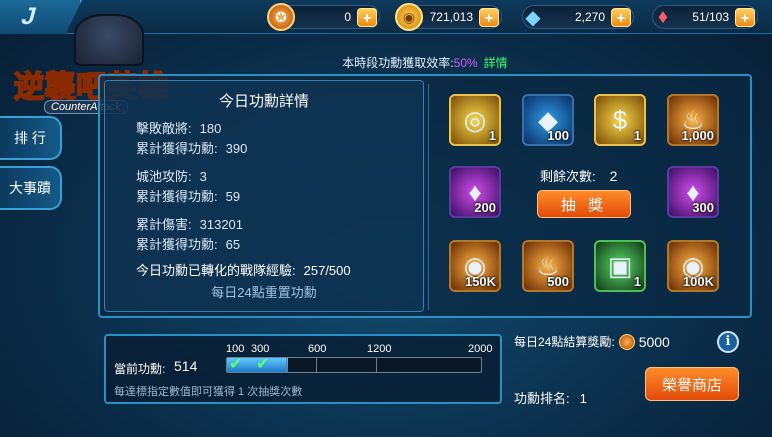  Describe the element at coordinates (564, 342) in the screenshot. I see `settlement-label: 每日24點結算獎勵:` at that location.